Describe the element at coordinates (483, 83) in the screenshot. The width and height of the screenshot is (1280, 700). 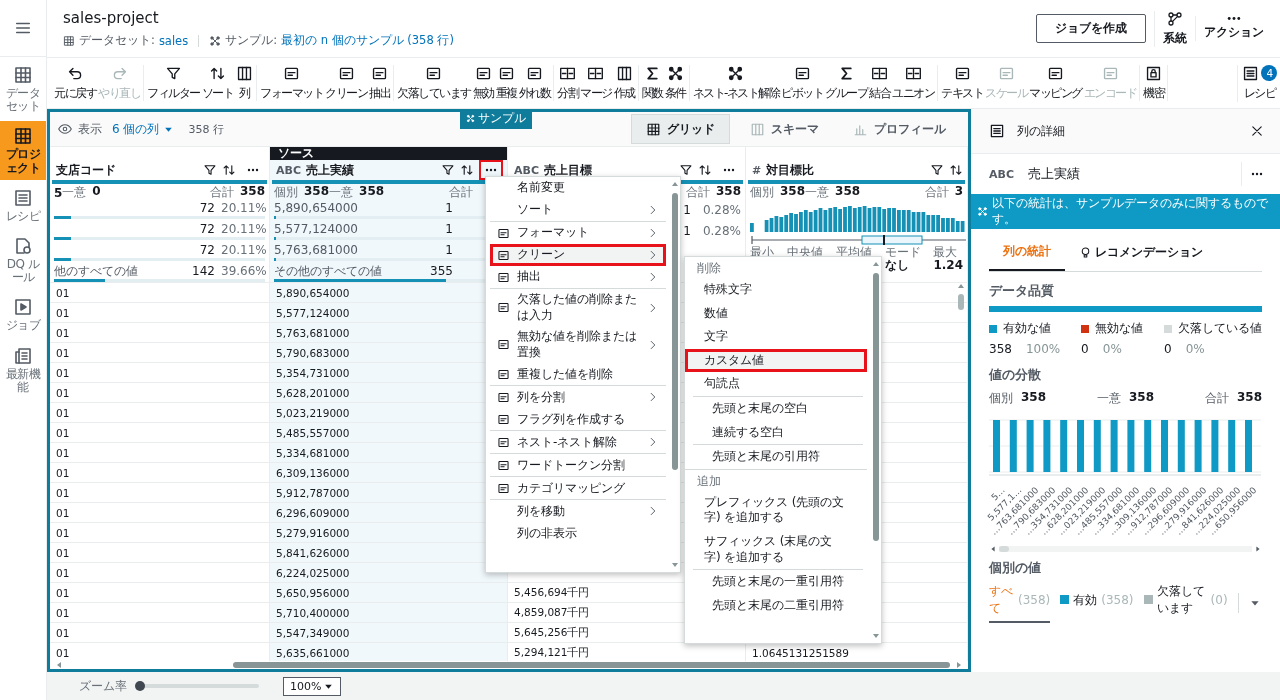
I see `toolbar-button: 無効` at that location.